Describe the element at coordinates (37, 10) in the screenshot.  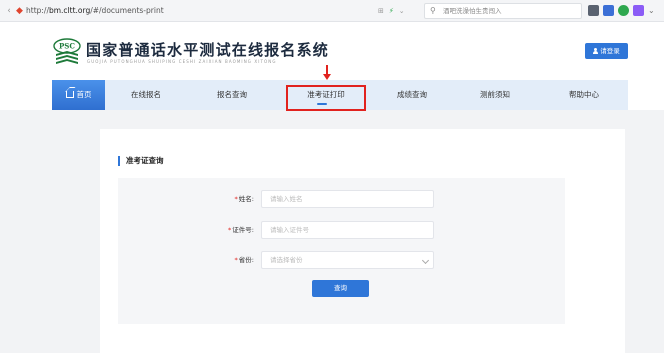
I see `url-prefix: http://` at that location.